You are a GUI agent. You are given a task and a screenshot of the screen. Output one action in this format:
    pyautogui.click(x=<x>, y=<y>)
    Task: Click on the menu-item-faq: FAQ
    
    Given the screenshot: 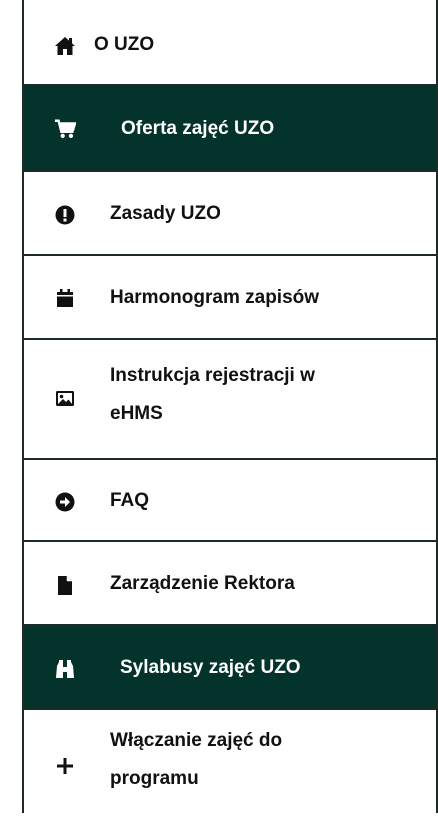 What is the action you would take?
    pyautogui.click(x=230, y=501)
    